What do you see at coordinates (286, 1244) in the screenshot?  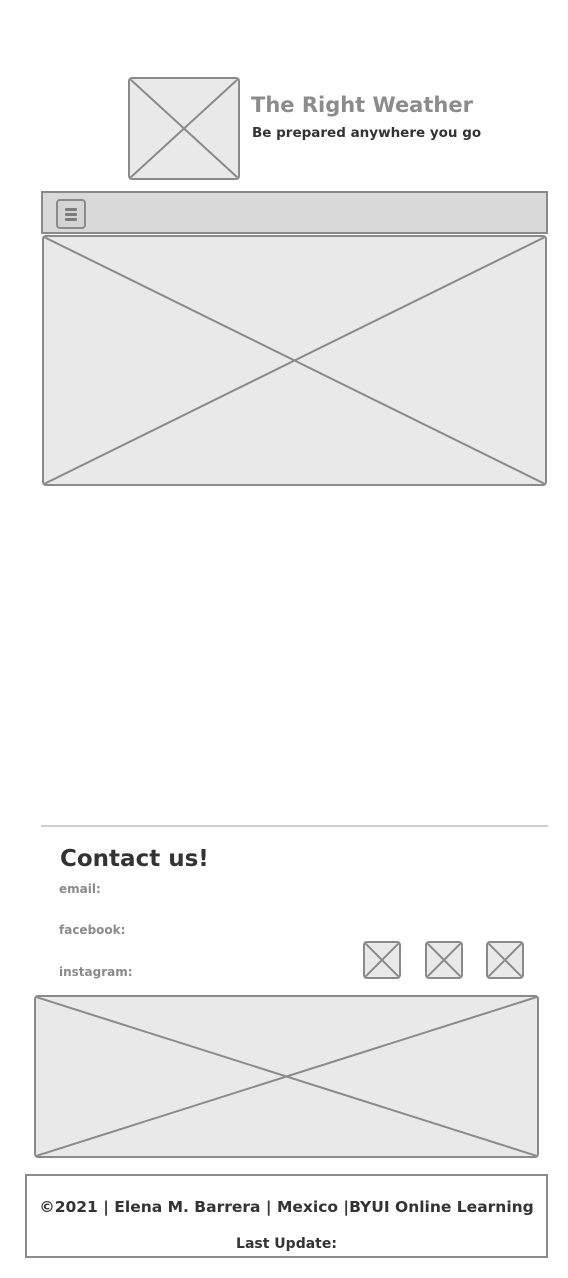 I see `last-update-text: Last Update:` at bounding box center [286, 1244].